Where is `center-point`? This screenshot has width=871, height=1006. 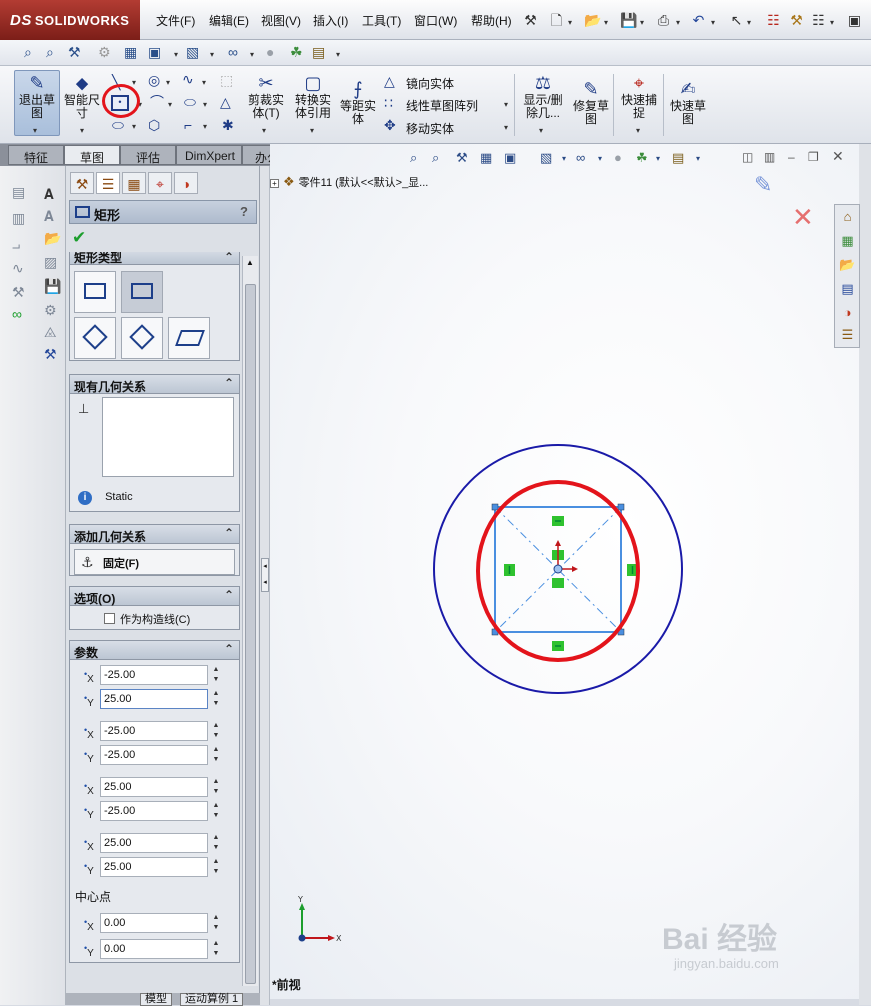 center-point is located at coordinates (558, 569).